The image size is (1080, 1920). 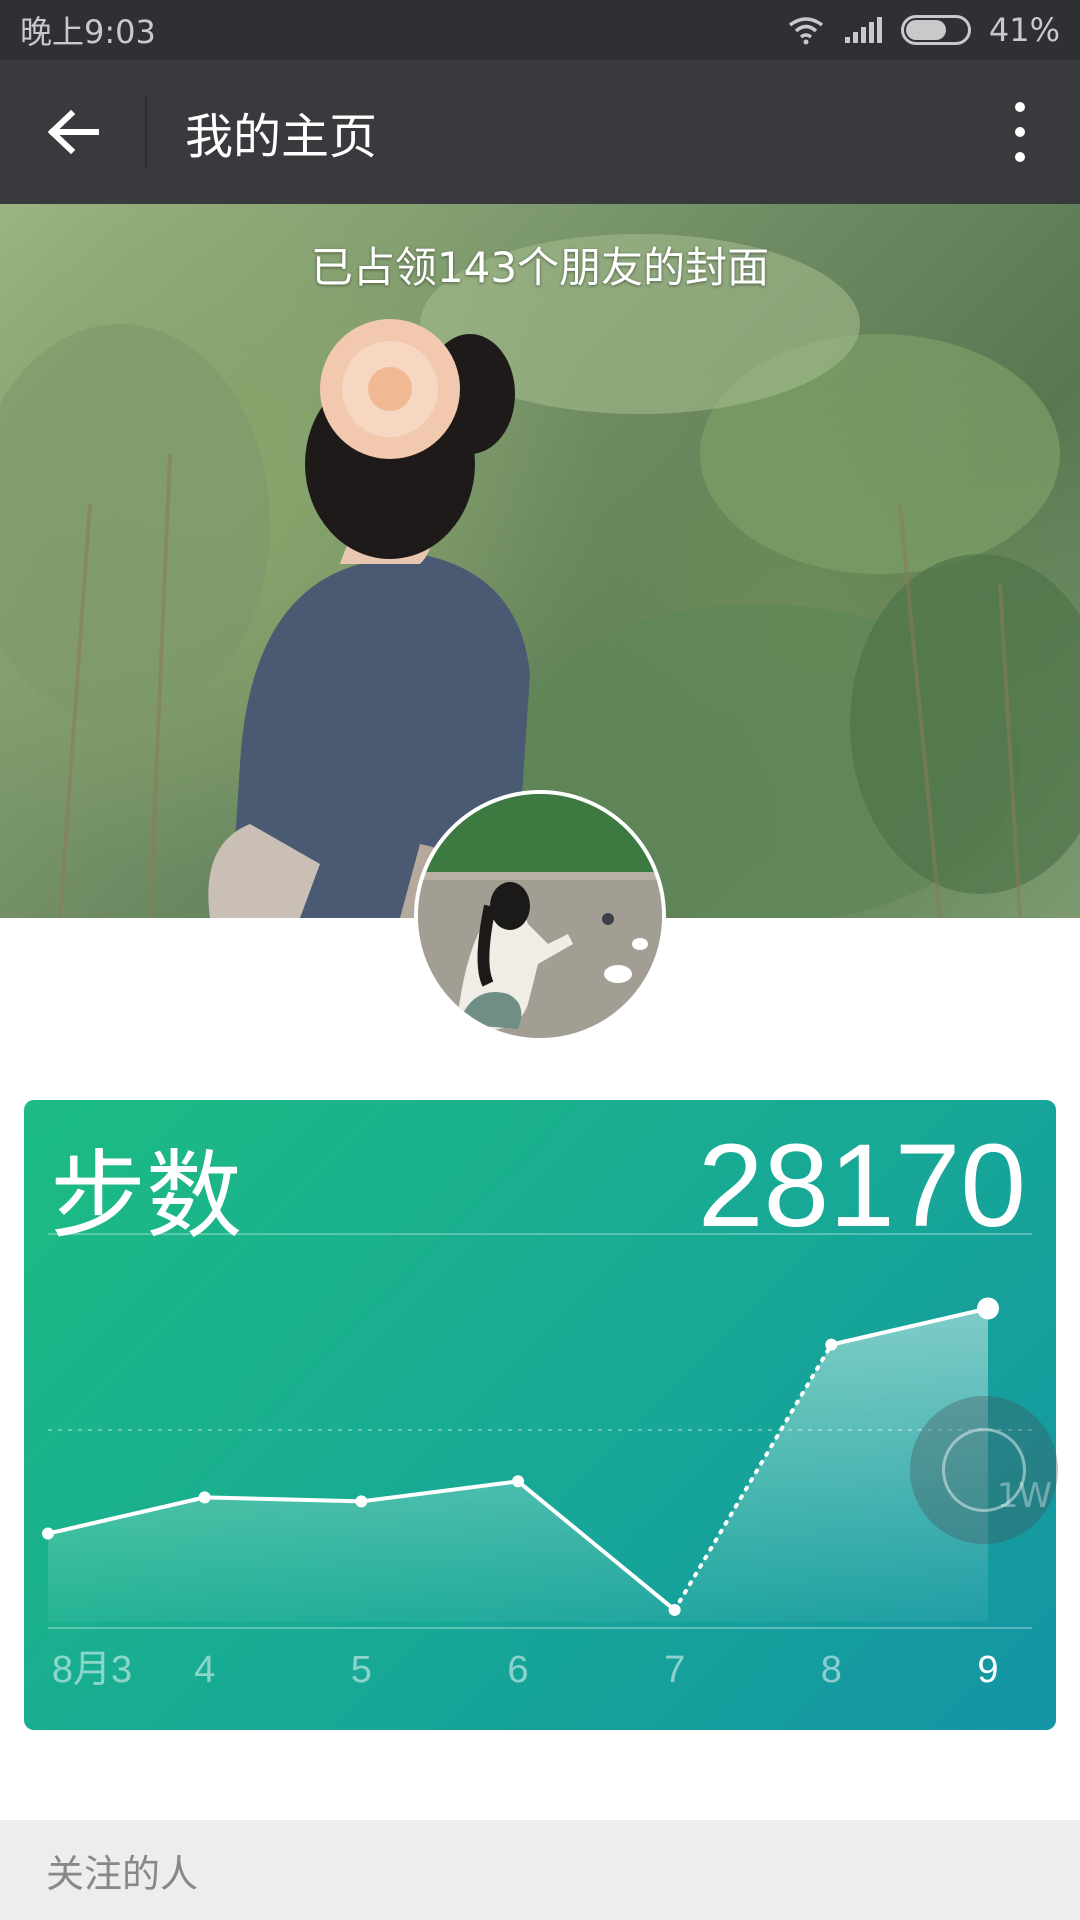 I want to click on more-button, so click(x=1020, y=132).